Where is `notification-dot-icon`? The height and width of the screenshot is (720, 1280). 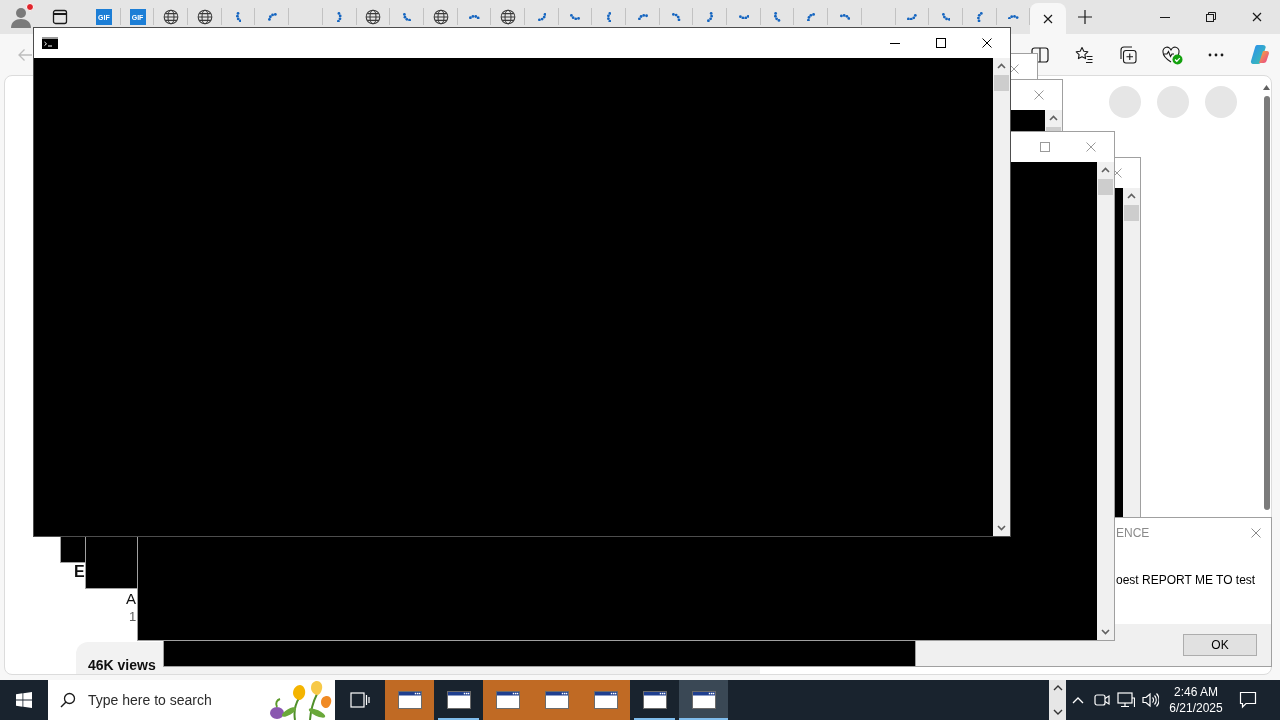
notification-dot-icon is located at coordinates (30, 7).